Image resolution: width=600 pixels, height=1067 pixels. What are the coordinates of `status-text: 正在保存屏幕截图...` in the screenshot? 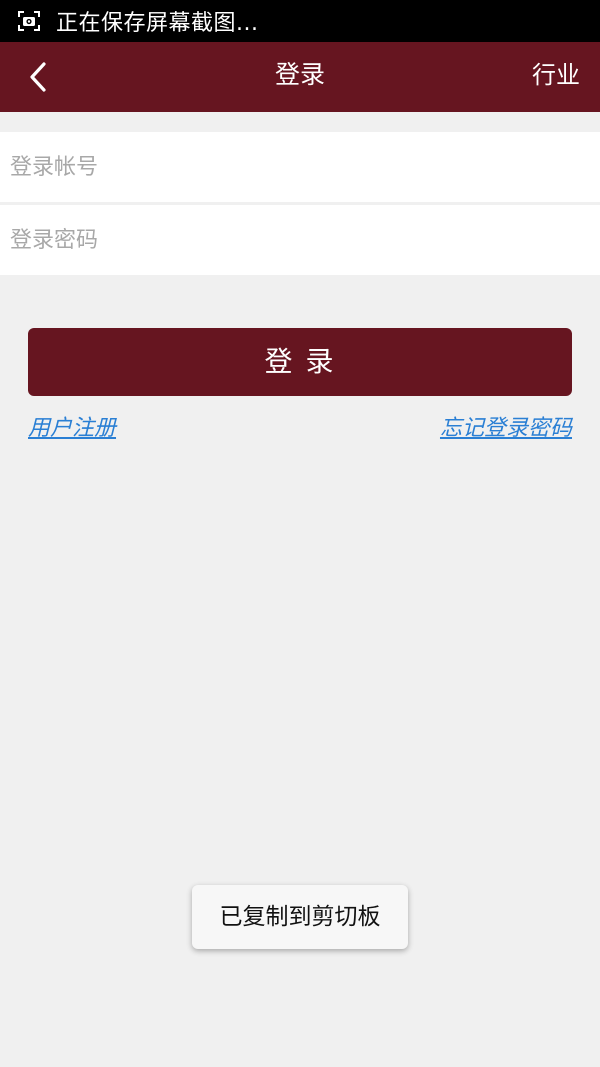 It's located at (157, 23).